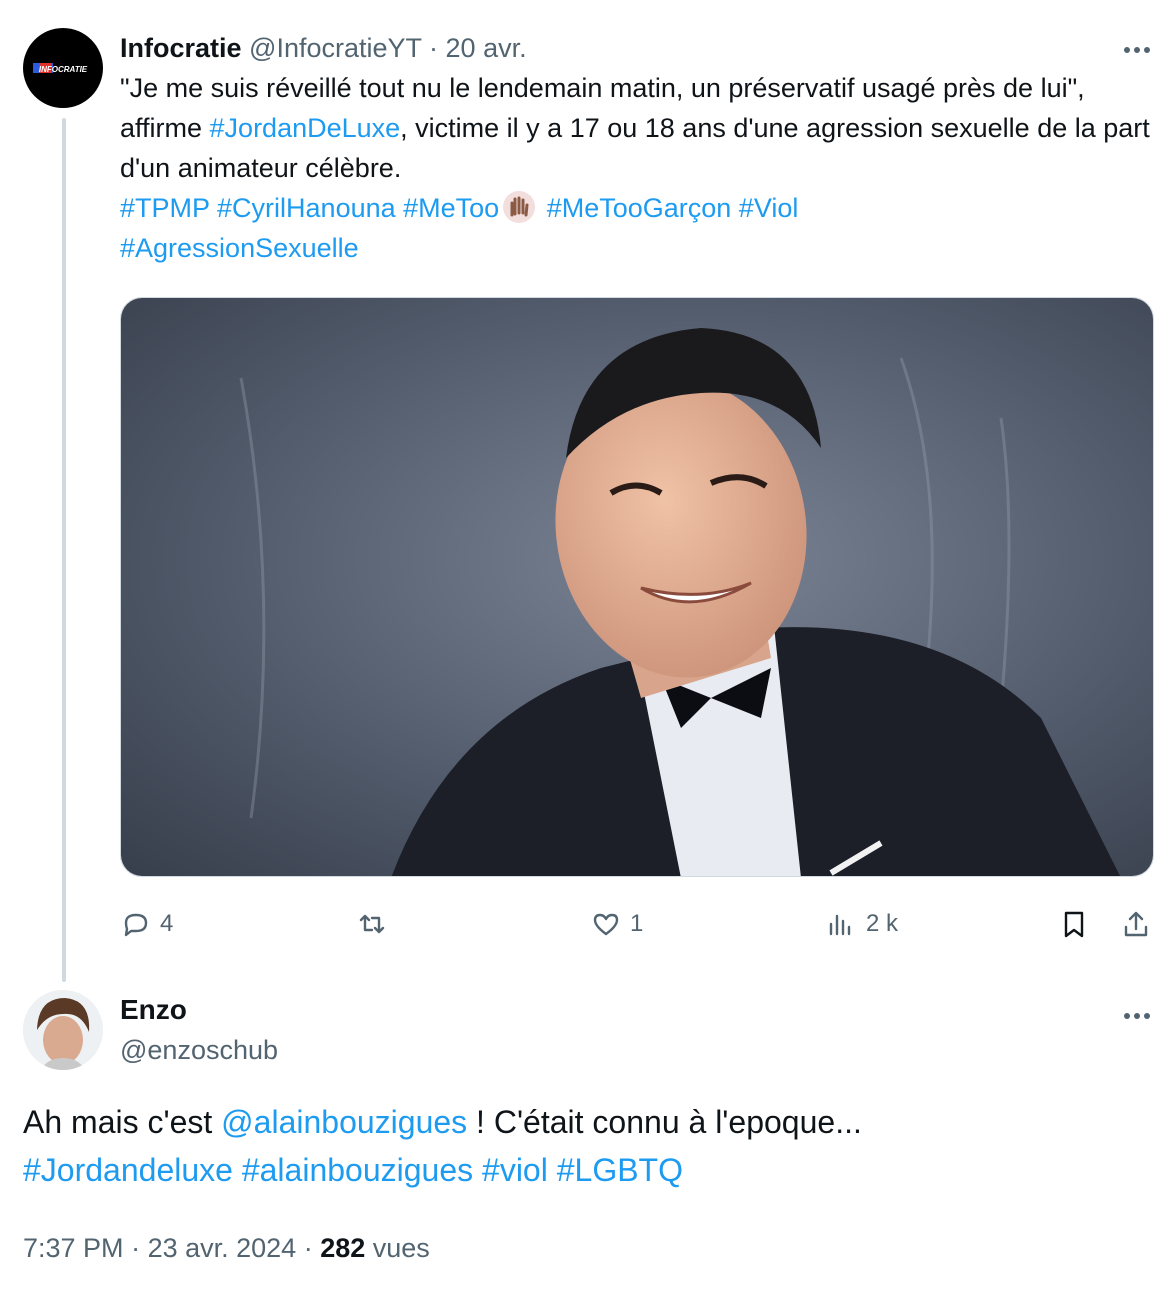 The width and height of the screenshot is (1176, 1294). What do you see at coordinates (606, 924) in the screenshot?
I see `heart-icon` at bounding box center [606, 924].